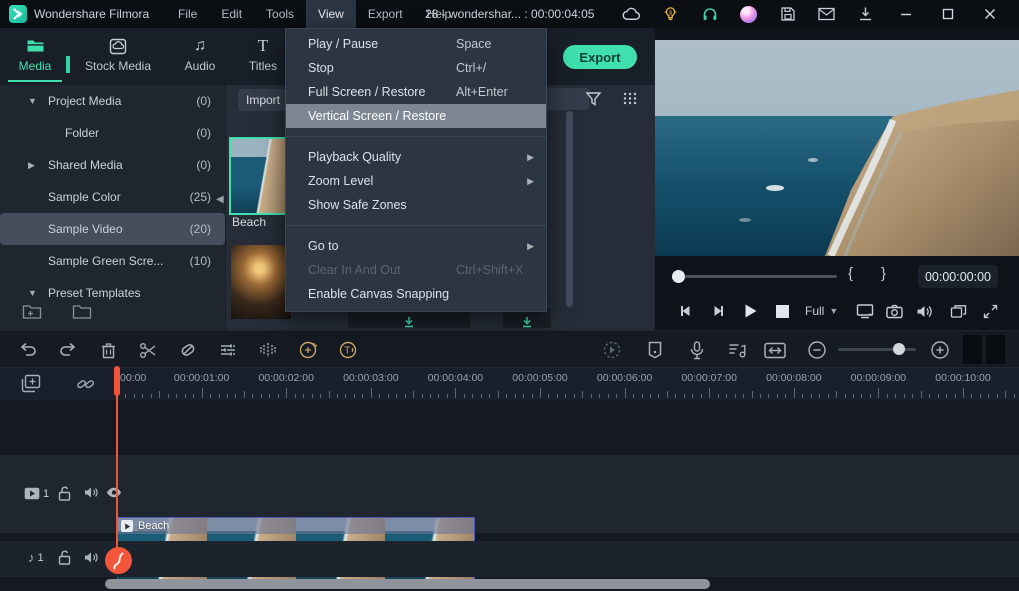  What do you see at coordinates (117, 459) in the screenshot?
I see `playhead-line` at bounding box center [117, 459].